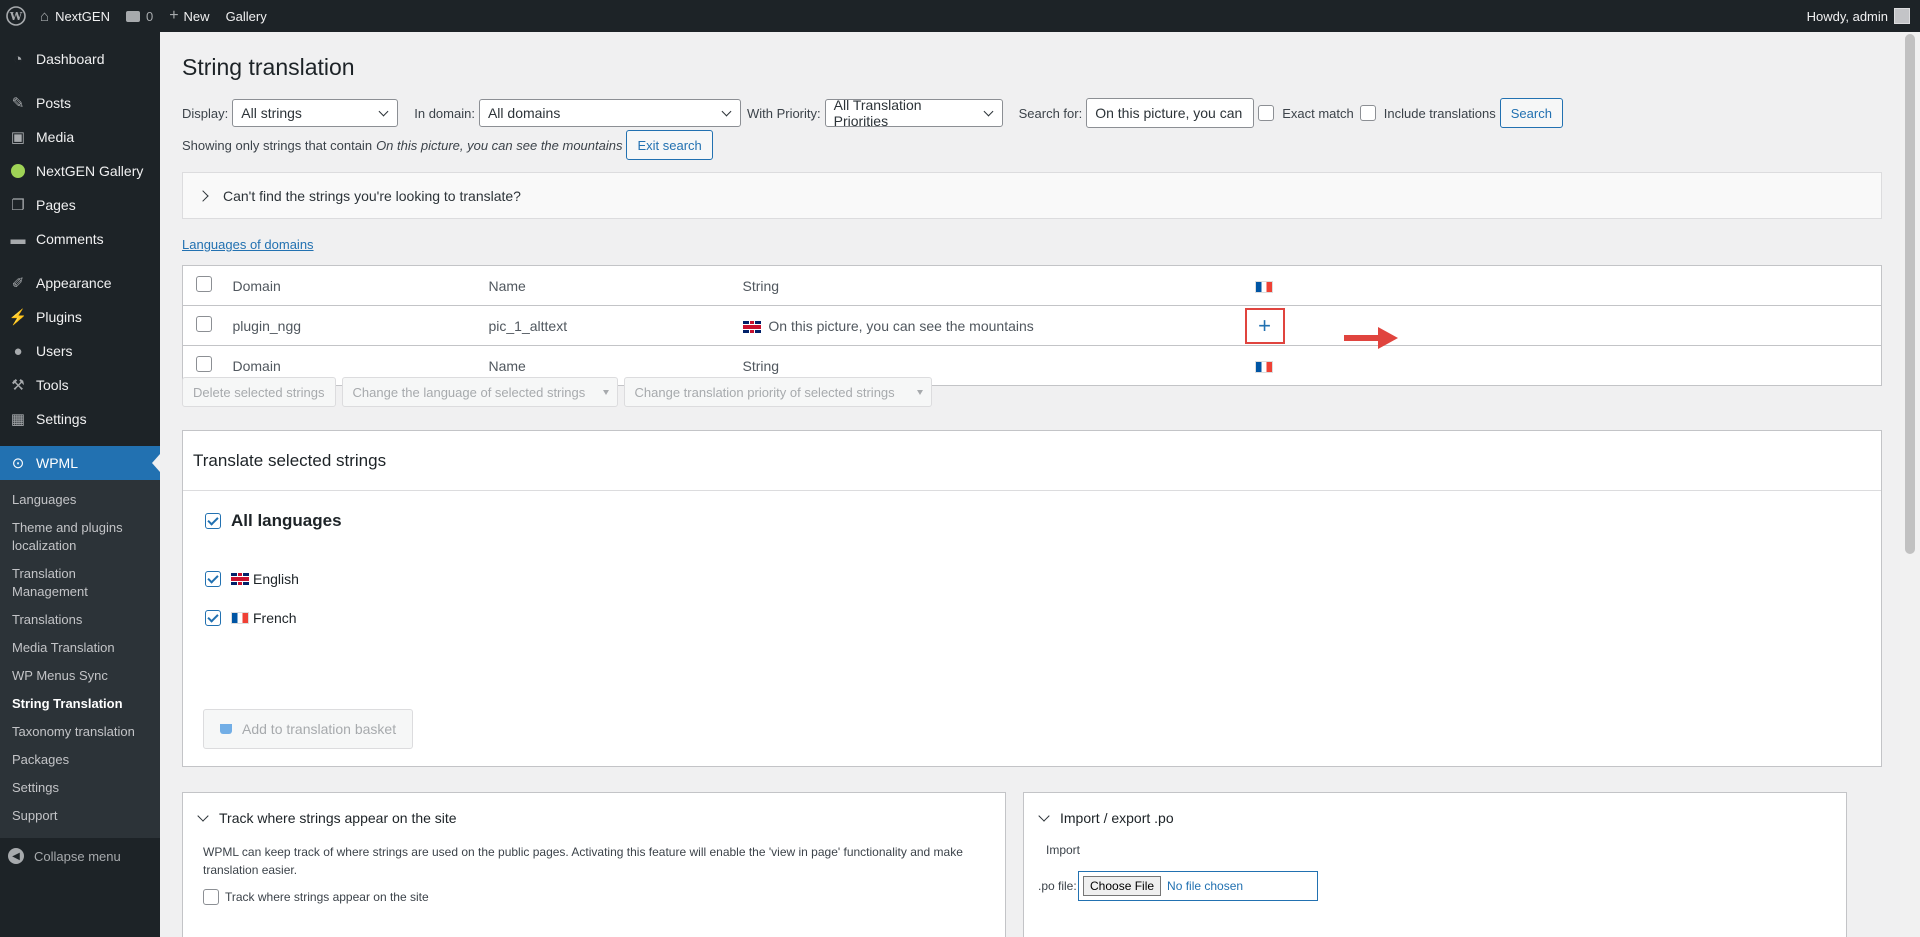 The height and width of the screenshot is (937, 1920). What do you see at coordinates (80, 620) in the screenshot?
I see `submenu-translations: Translations` at bounding box center [80, 620].